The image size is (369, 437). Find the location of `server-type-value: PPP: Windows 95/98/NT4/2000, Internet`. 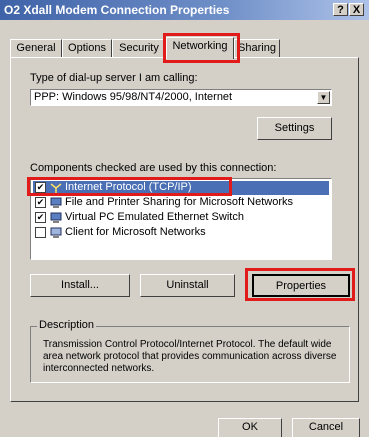

server-type-value: PPP: Windows 95/98/NT4/2000, Internet is located at coordinates (133, 97).